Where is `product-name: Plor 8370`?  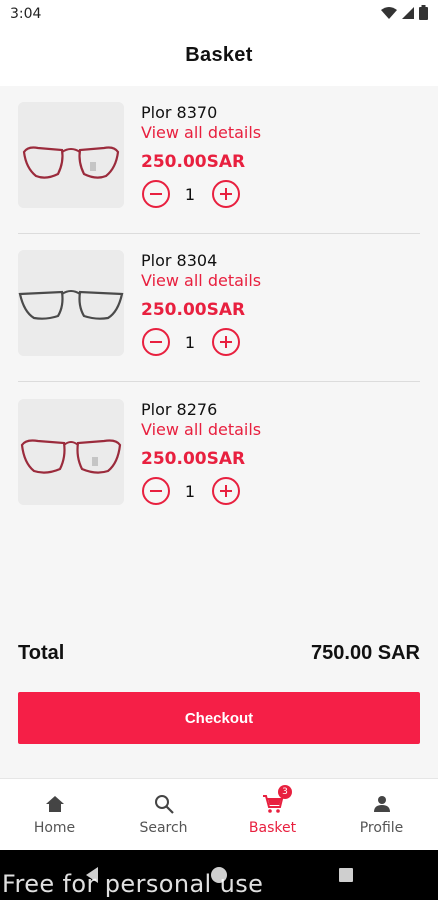
product-name: Plor 8370 is located at coordinates (179, 112).